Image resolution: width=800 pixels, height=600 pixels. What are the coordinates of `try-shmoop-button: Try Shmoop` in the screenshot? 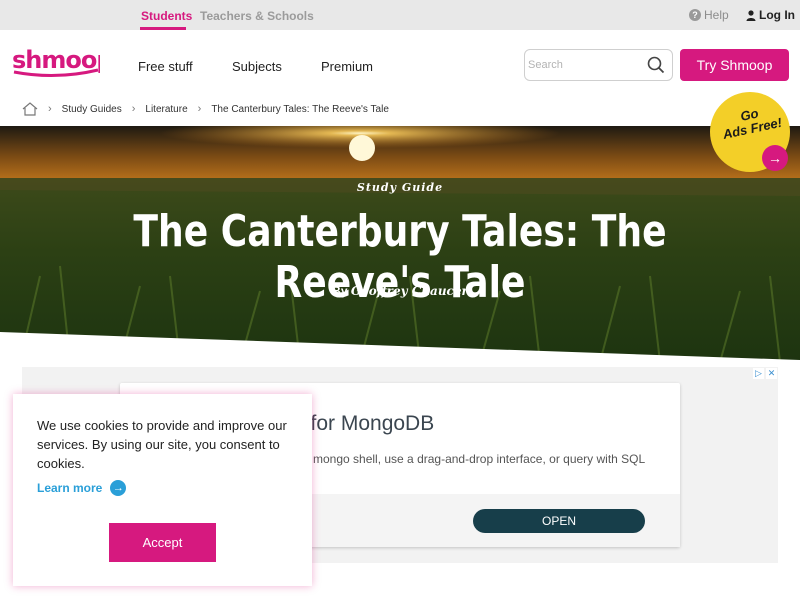 It's located at (734, 65).